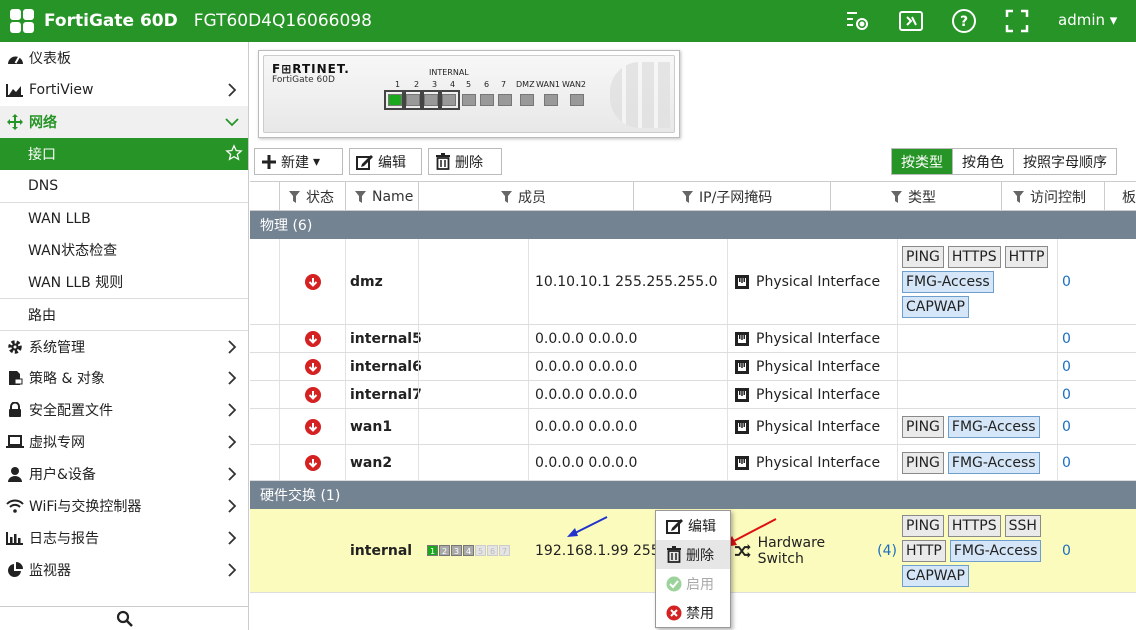 Image resolution: width=1136 pixels, height=630 pixels. I want to click on context-edit: 编辑, so click(693, 525).